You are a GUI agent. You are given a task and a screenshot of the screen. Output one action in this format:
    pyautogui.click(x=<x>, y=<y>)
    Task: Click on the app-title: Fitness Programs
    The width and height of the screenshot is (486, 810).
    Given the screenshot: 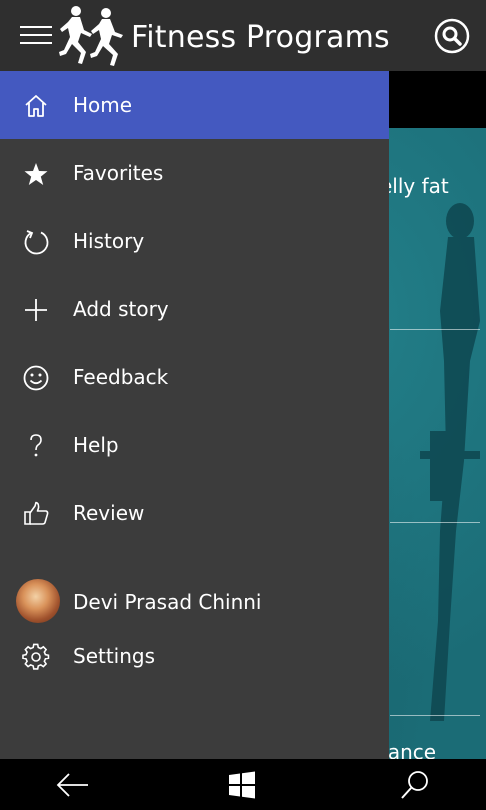 What is the action you would take?
    pyautogui.click(x=260, y=37)
    